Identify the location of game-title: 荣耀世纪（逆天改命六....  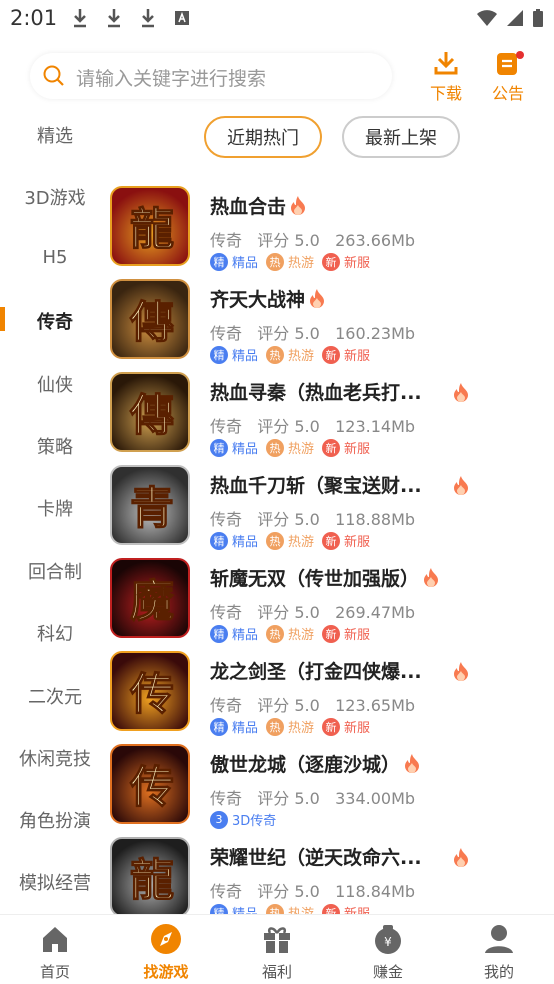
(316, 856).